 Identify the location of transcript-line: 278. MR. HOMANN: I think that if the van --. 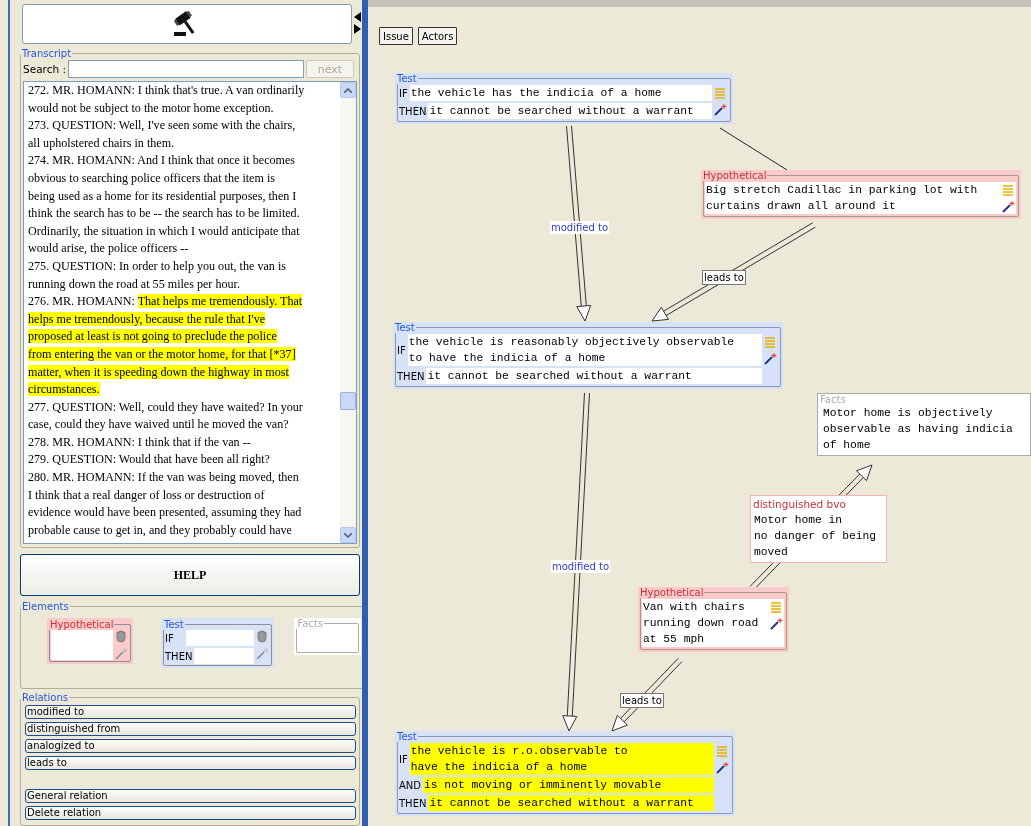
(139, 442).